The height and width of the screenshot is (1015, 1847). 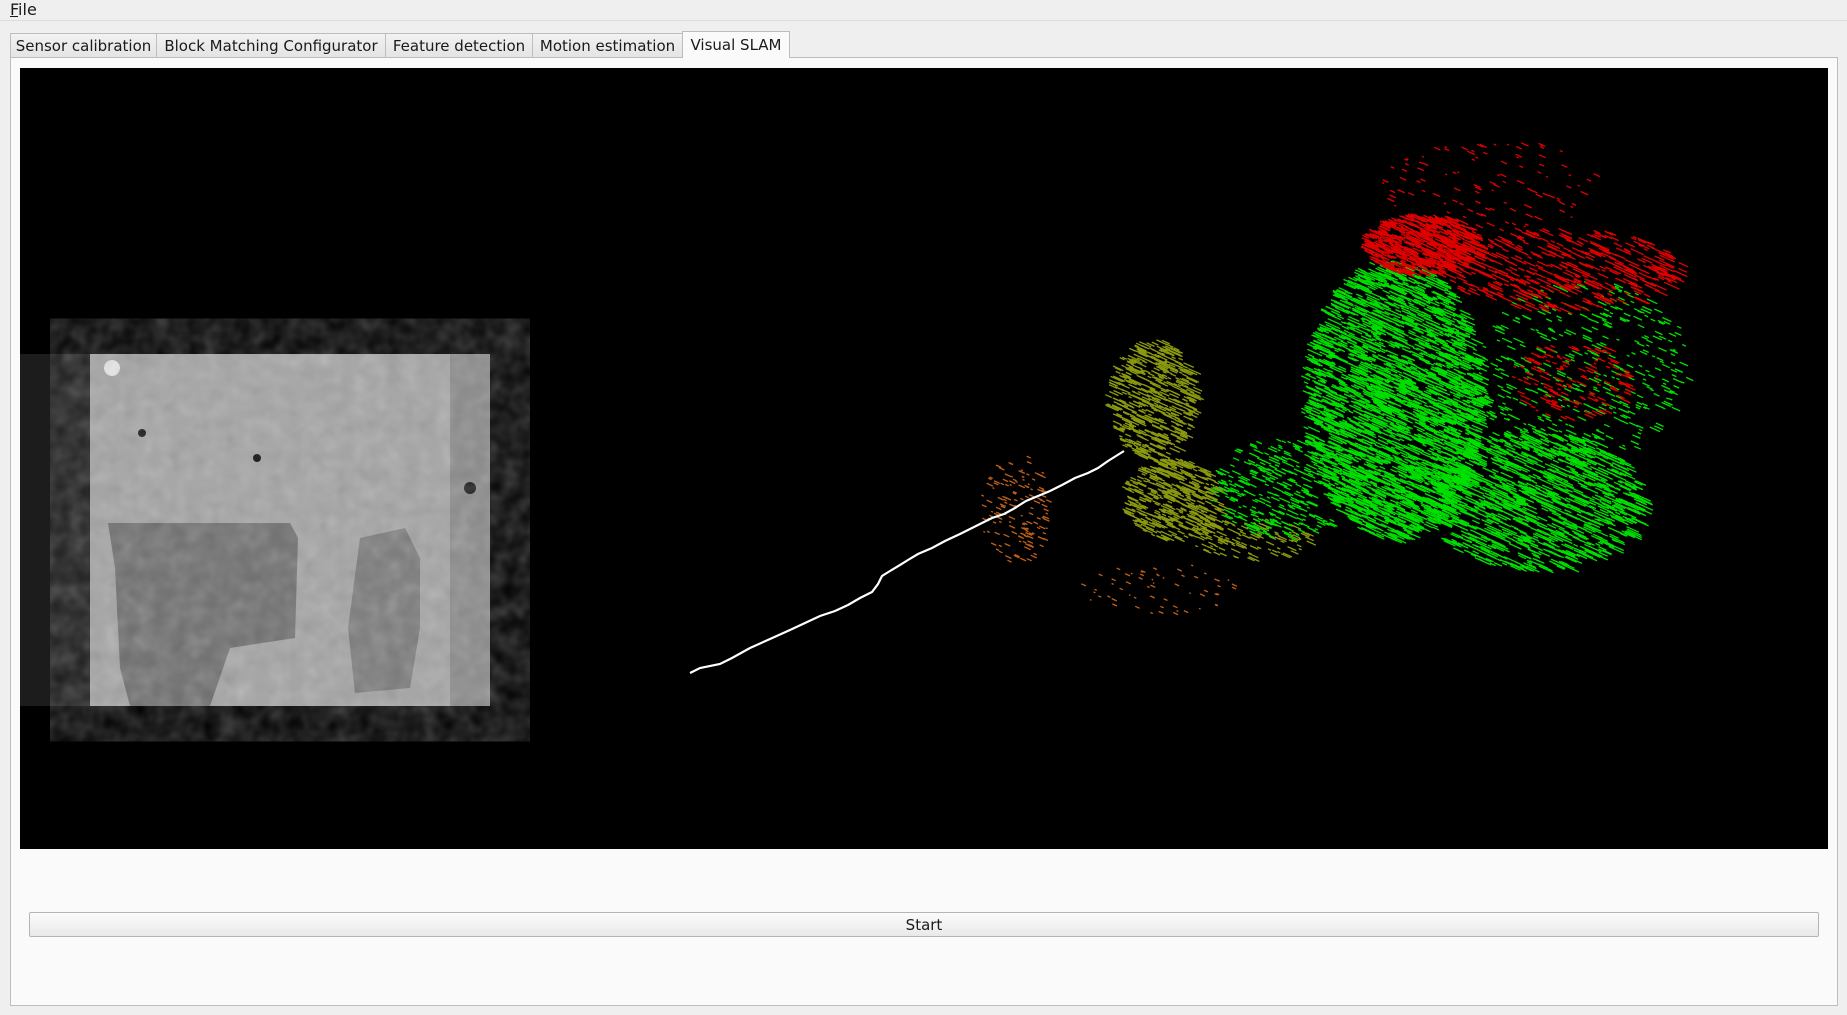 I want to click on tab-motion-estimation: Motion estimation, so click(x=607, y=45).